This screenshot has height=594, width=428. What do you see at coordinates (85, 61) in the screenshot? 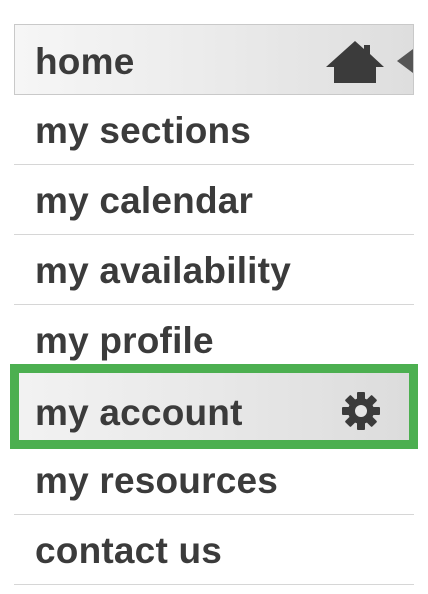
I see `menu-item-label: home` at bounding box center [85, 61].